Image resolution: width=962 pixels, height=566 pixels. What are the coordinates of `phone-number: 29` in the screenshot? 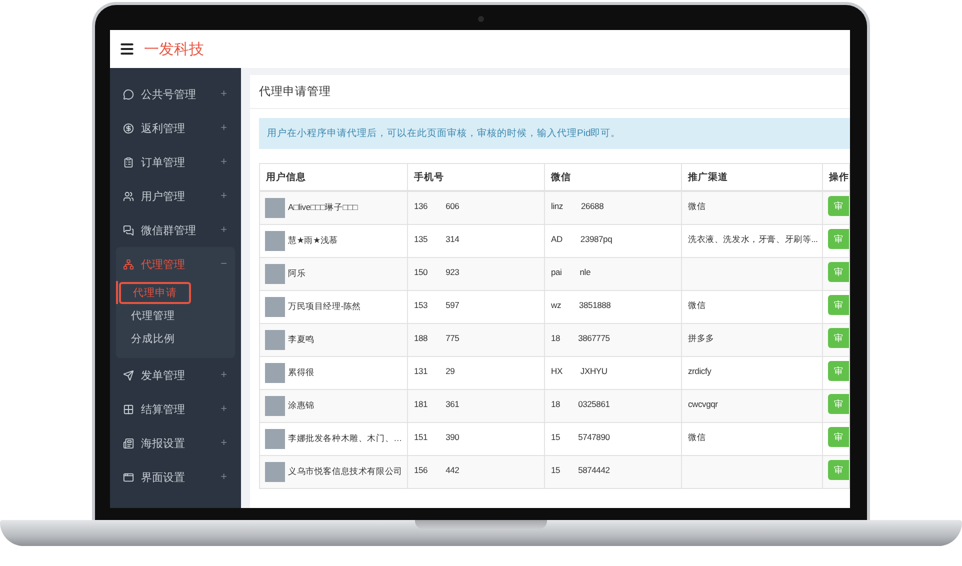 It's located at (450, 371).